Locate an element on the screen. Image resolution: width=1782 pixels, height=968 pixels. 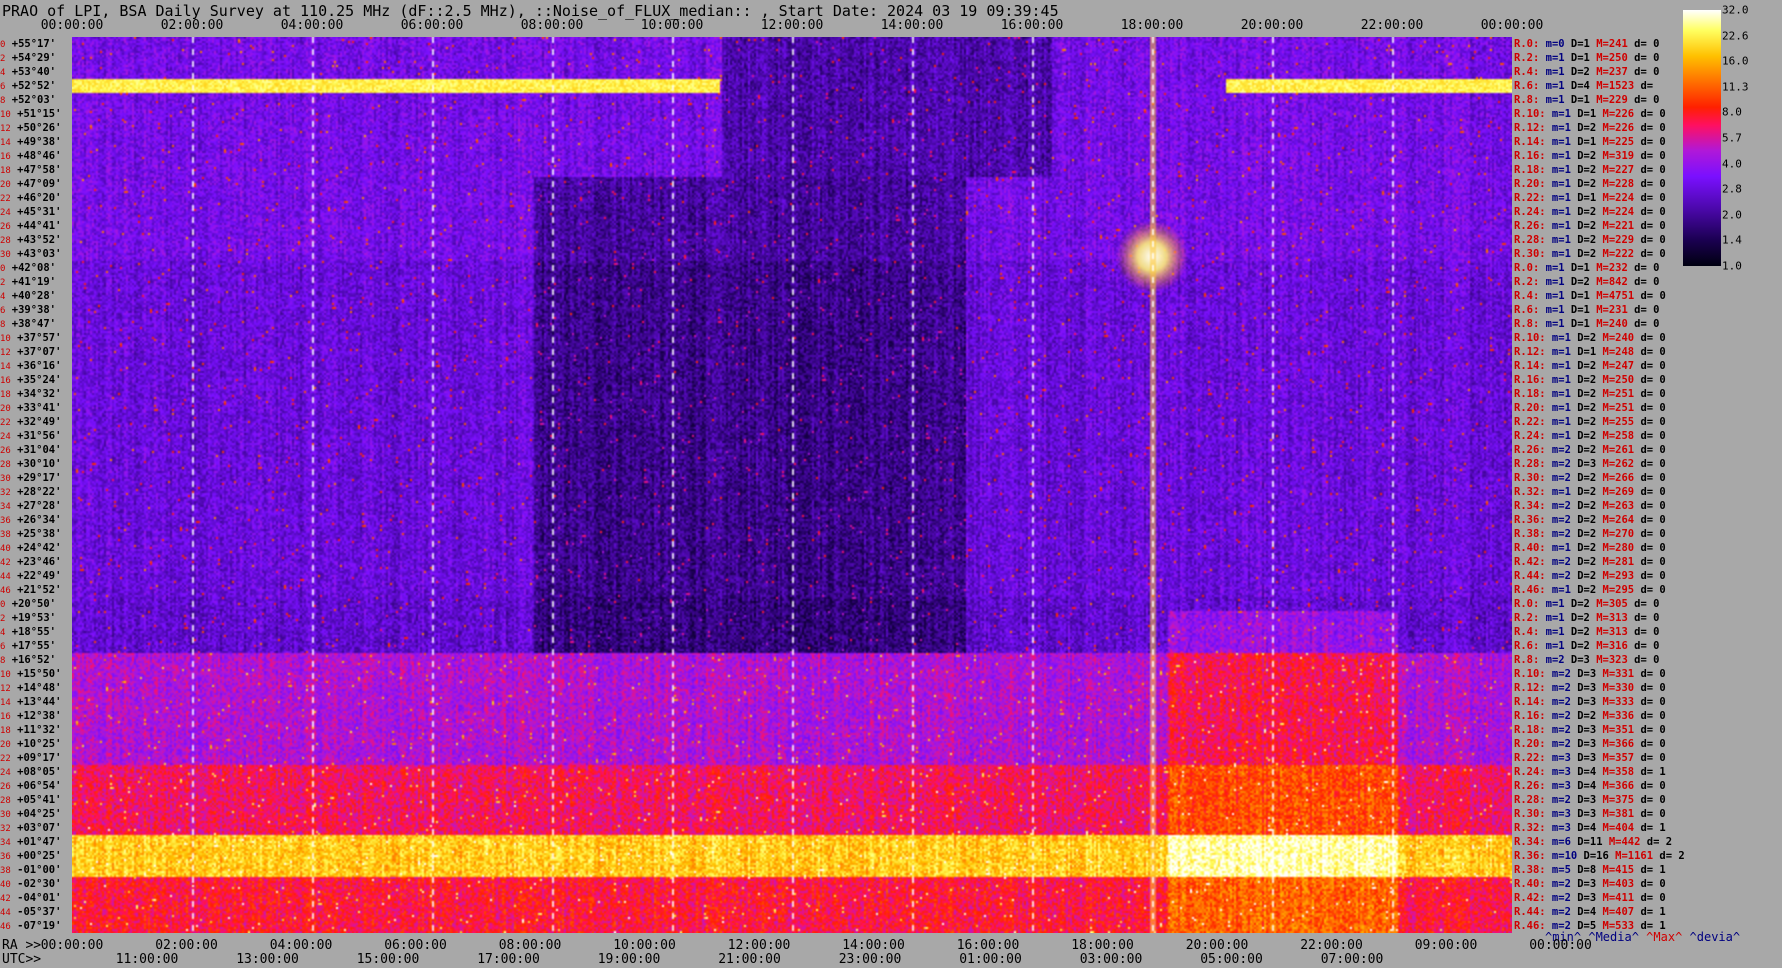
row-max: M=333 is located at coordinates (1615, 702).